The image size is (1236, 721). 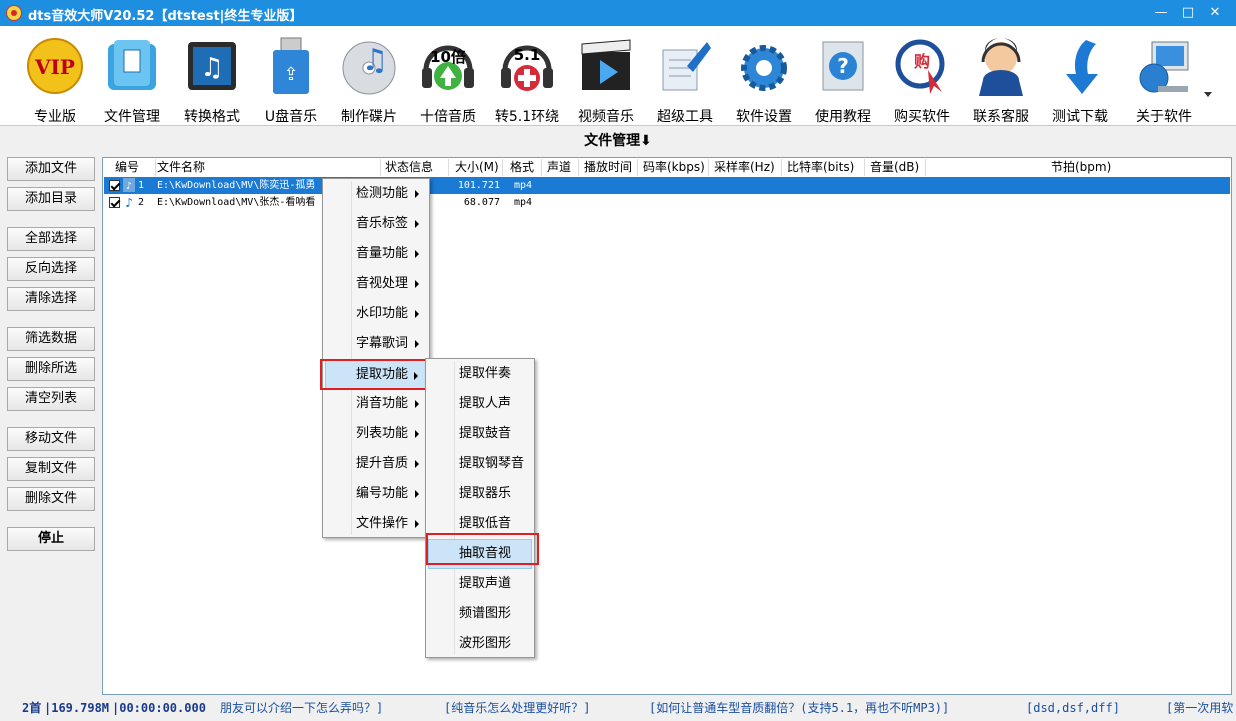 I want to click on menu-item-tags: 音乐标签, so click(x=376, y=224).